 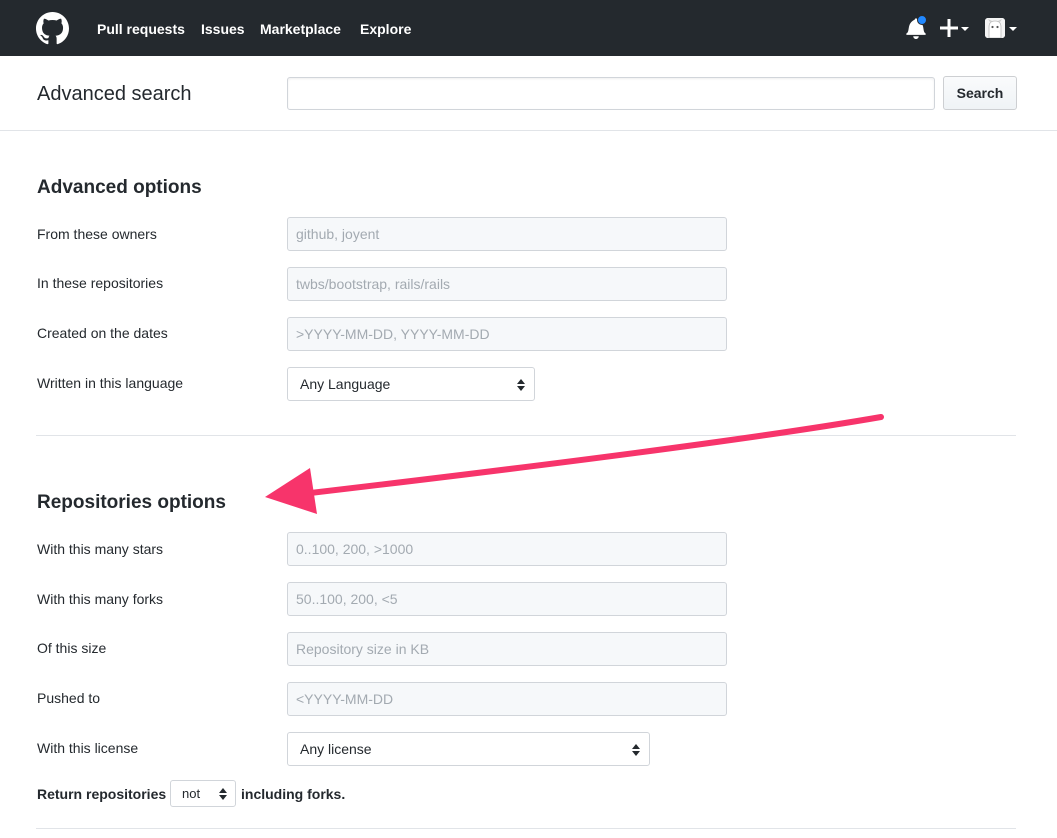 What do you see at coordinates (995, 28) in the screenshot?
I see `avatar` at bounding box center [995, 28].